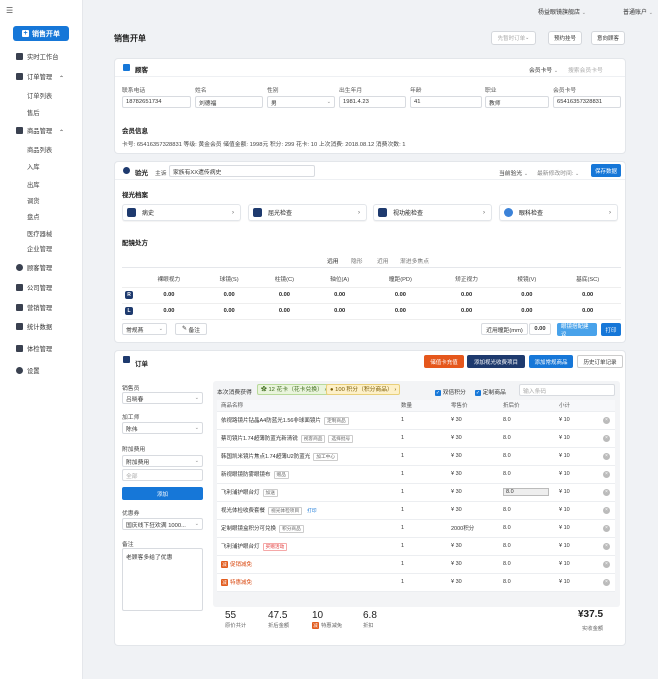 The image size is (658, 679). What do you see at coordinates (242, 171) in the screenshot?
I see `complaint-input: 家族有XX遗传病史` at bounding box center [242, 171].